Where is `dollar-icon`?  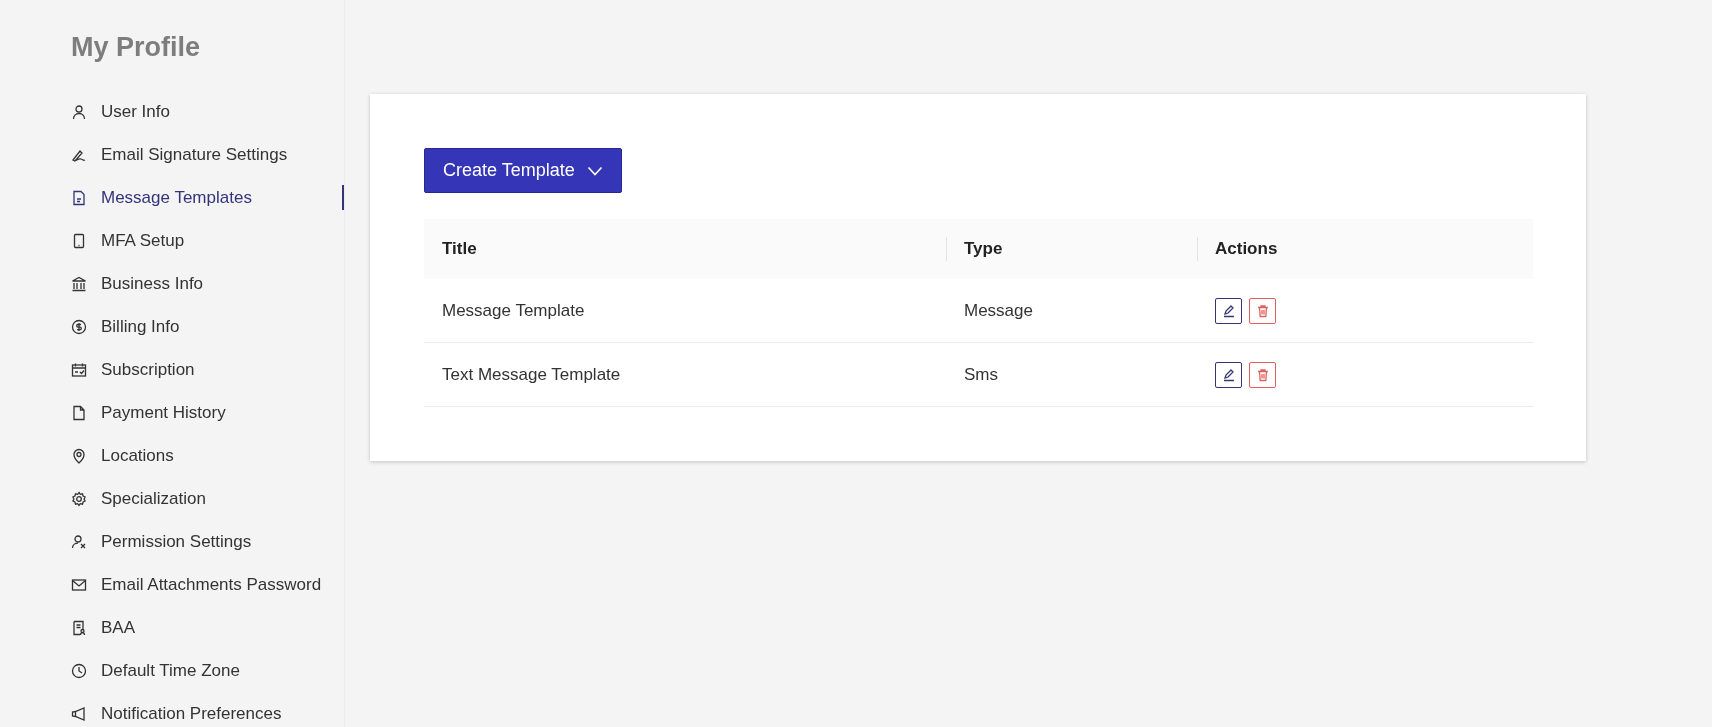 dollar-icon is located at coordinates (79, 326).